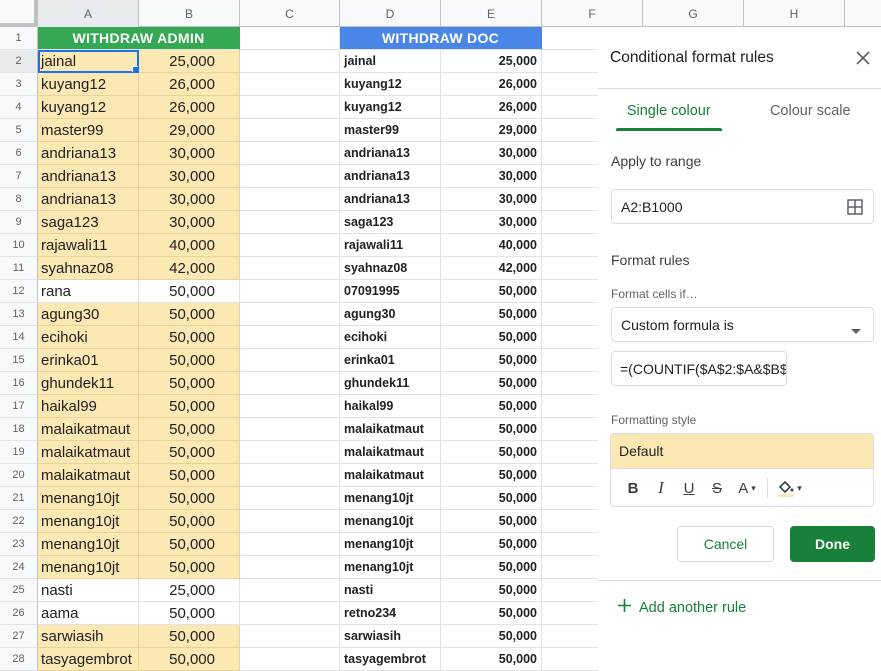 This screenshot has height=671, width=881. What do you see at coordinates (290, 13) in the screenshot?
I see `column-header-c: C` at bounding box center [290, 13].